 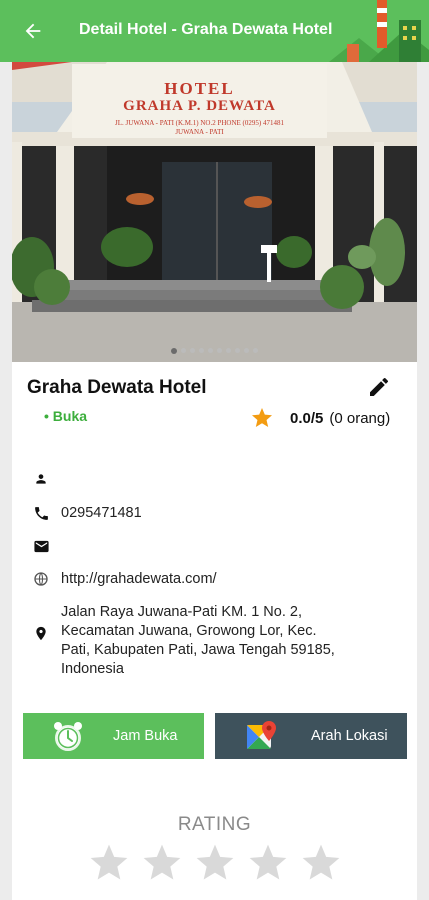 I want to click on sign-line-2: GRAHA P. DEWATA, so click(x=199, y=106).